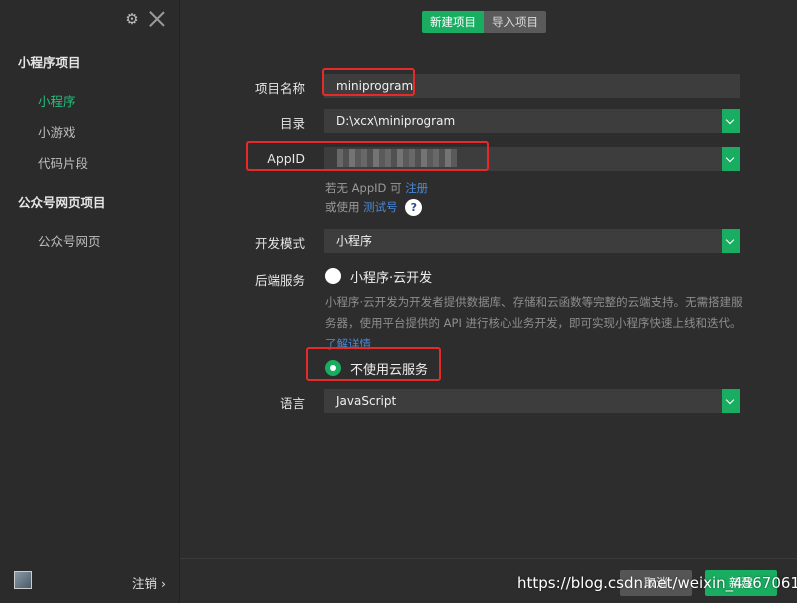  What do you see at coordinates (354, 241) in the screenshot?
I see `dev-mode-value: 小程序` at bounding box center [354, 241].